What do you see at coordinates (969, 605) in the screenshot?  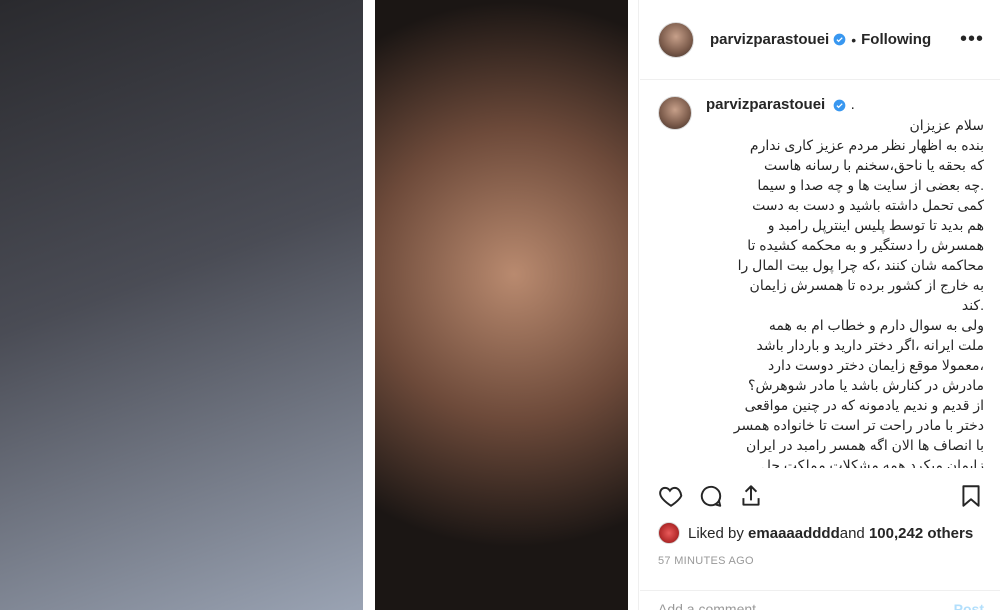 I see `post-comment-button: Post` at bounding box center [969, 605].